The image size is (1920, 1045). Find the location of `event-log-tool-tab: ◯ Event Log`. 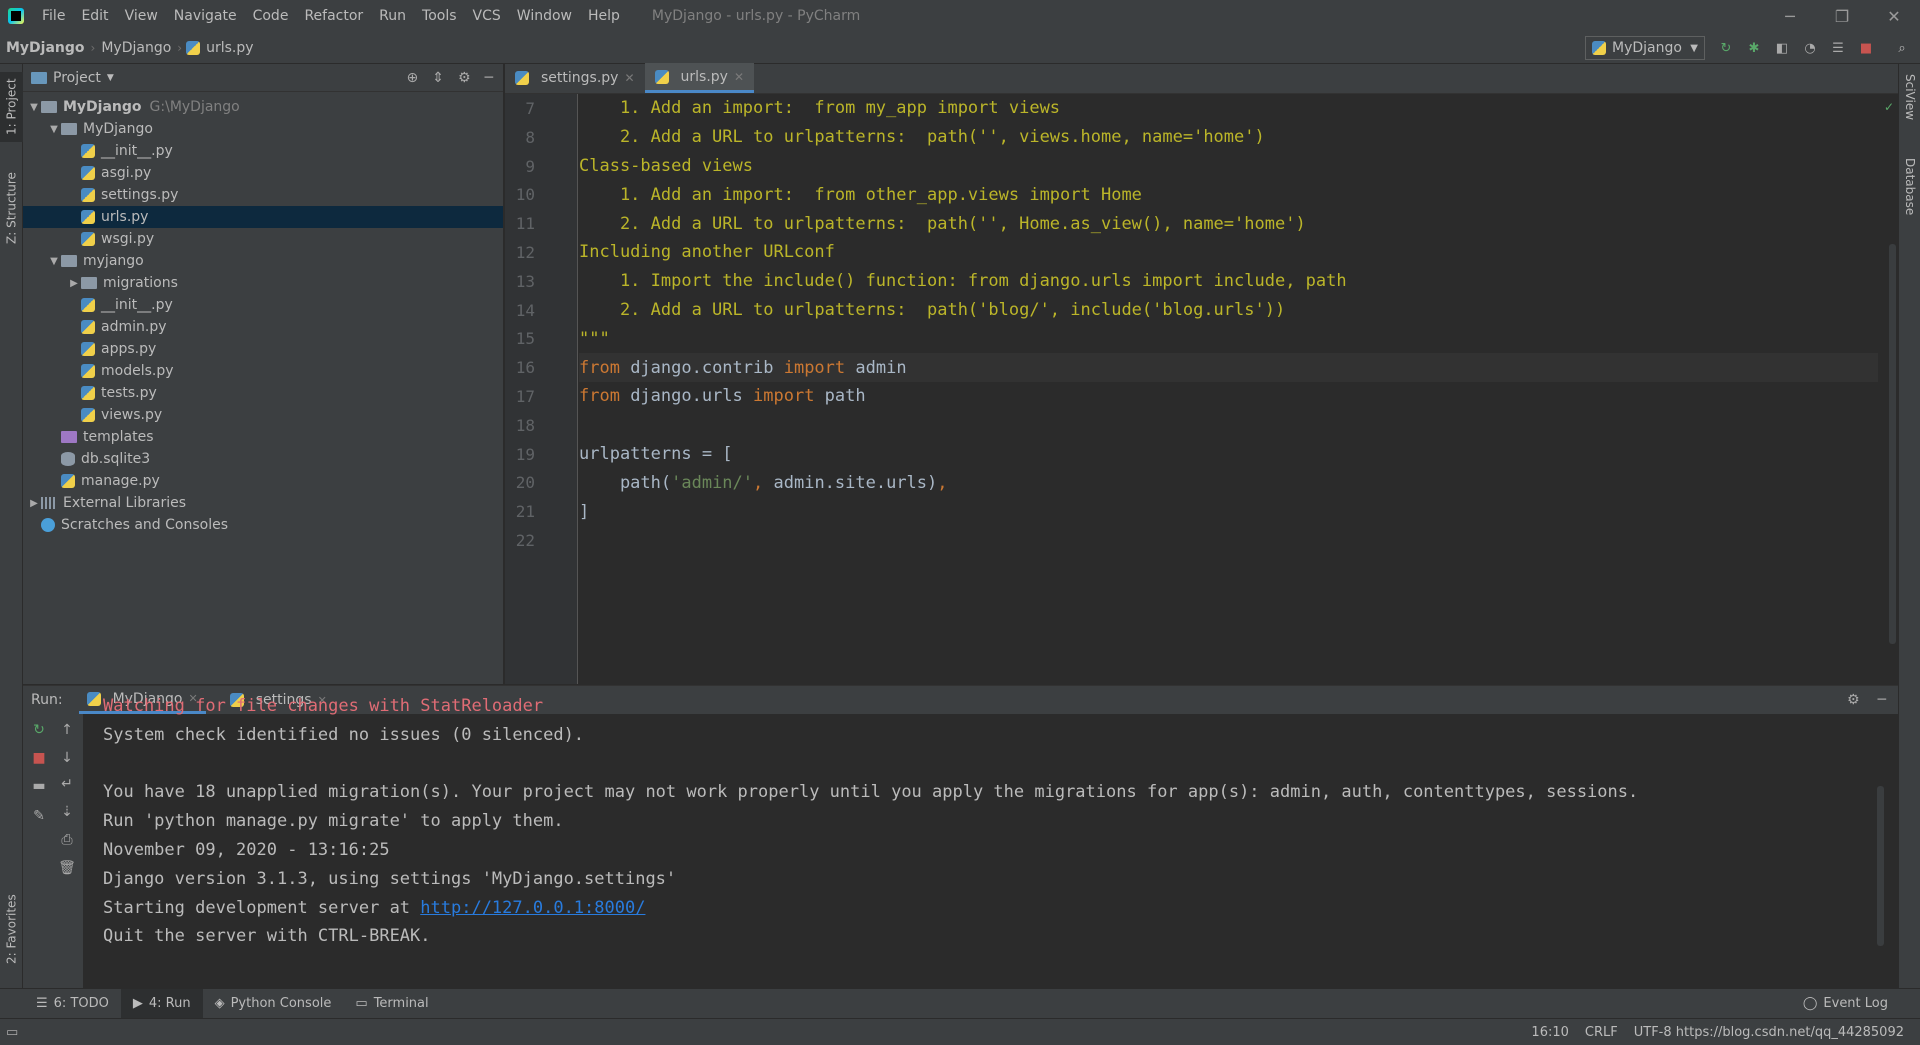

event-log-tool-tab: ◯ Event Log is located at coordinates (1845, 1004).